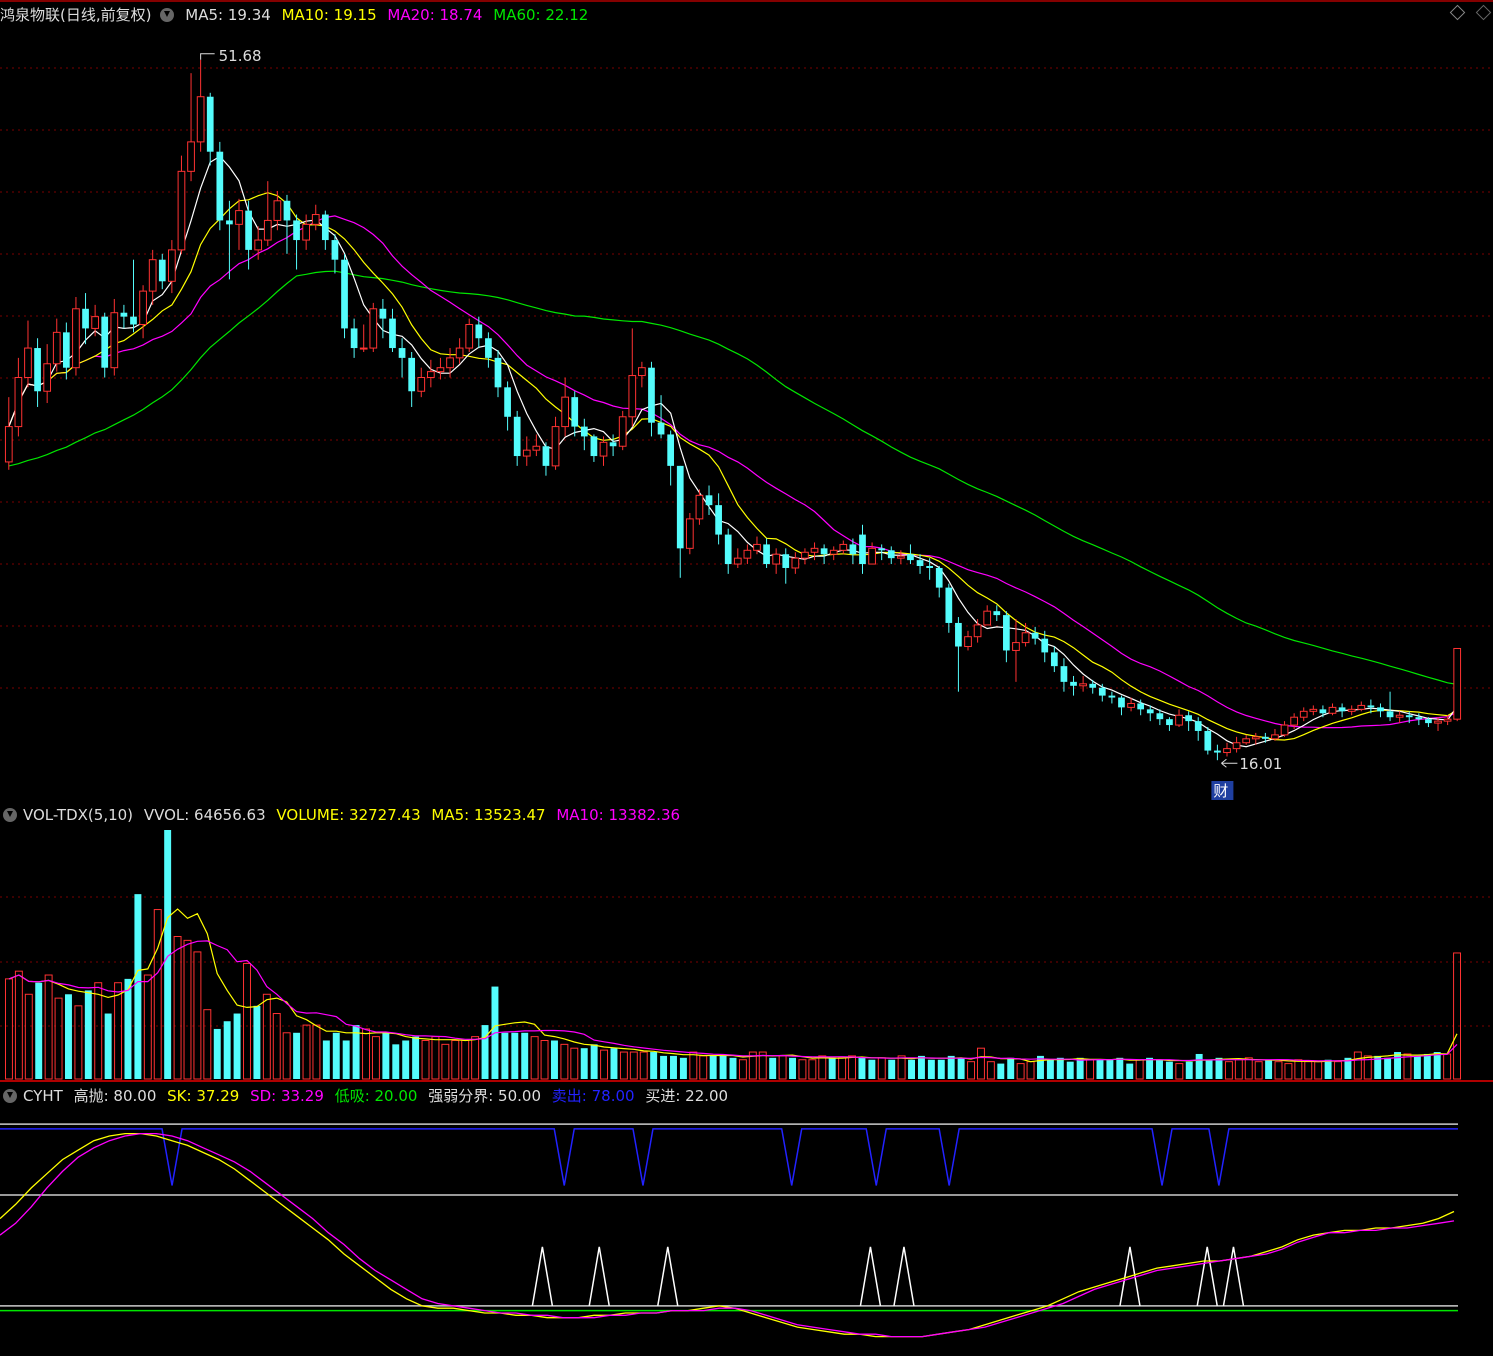  Describe the element at coordinates (729, 1157) in the screenshot. I see `sell-signal-line` at that location.